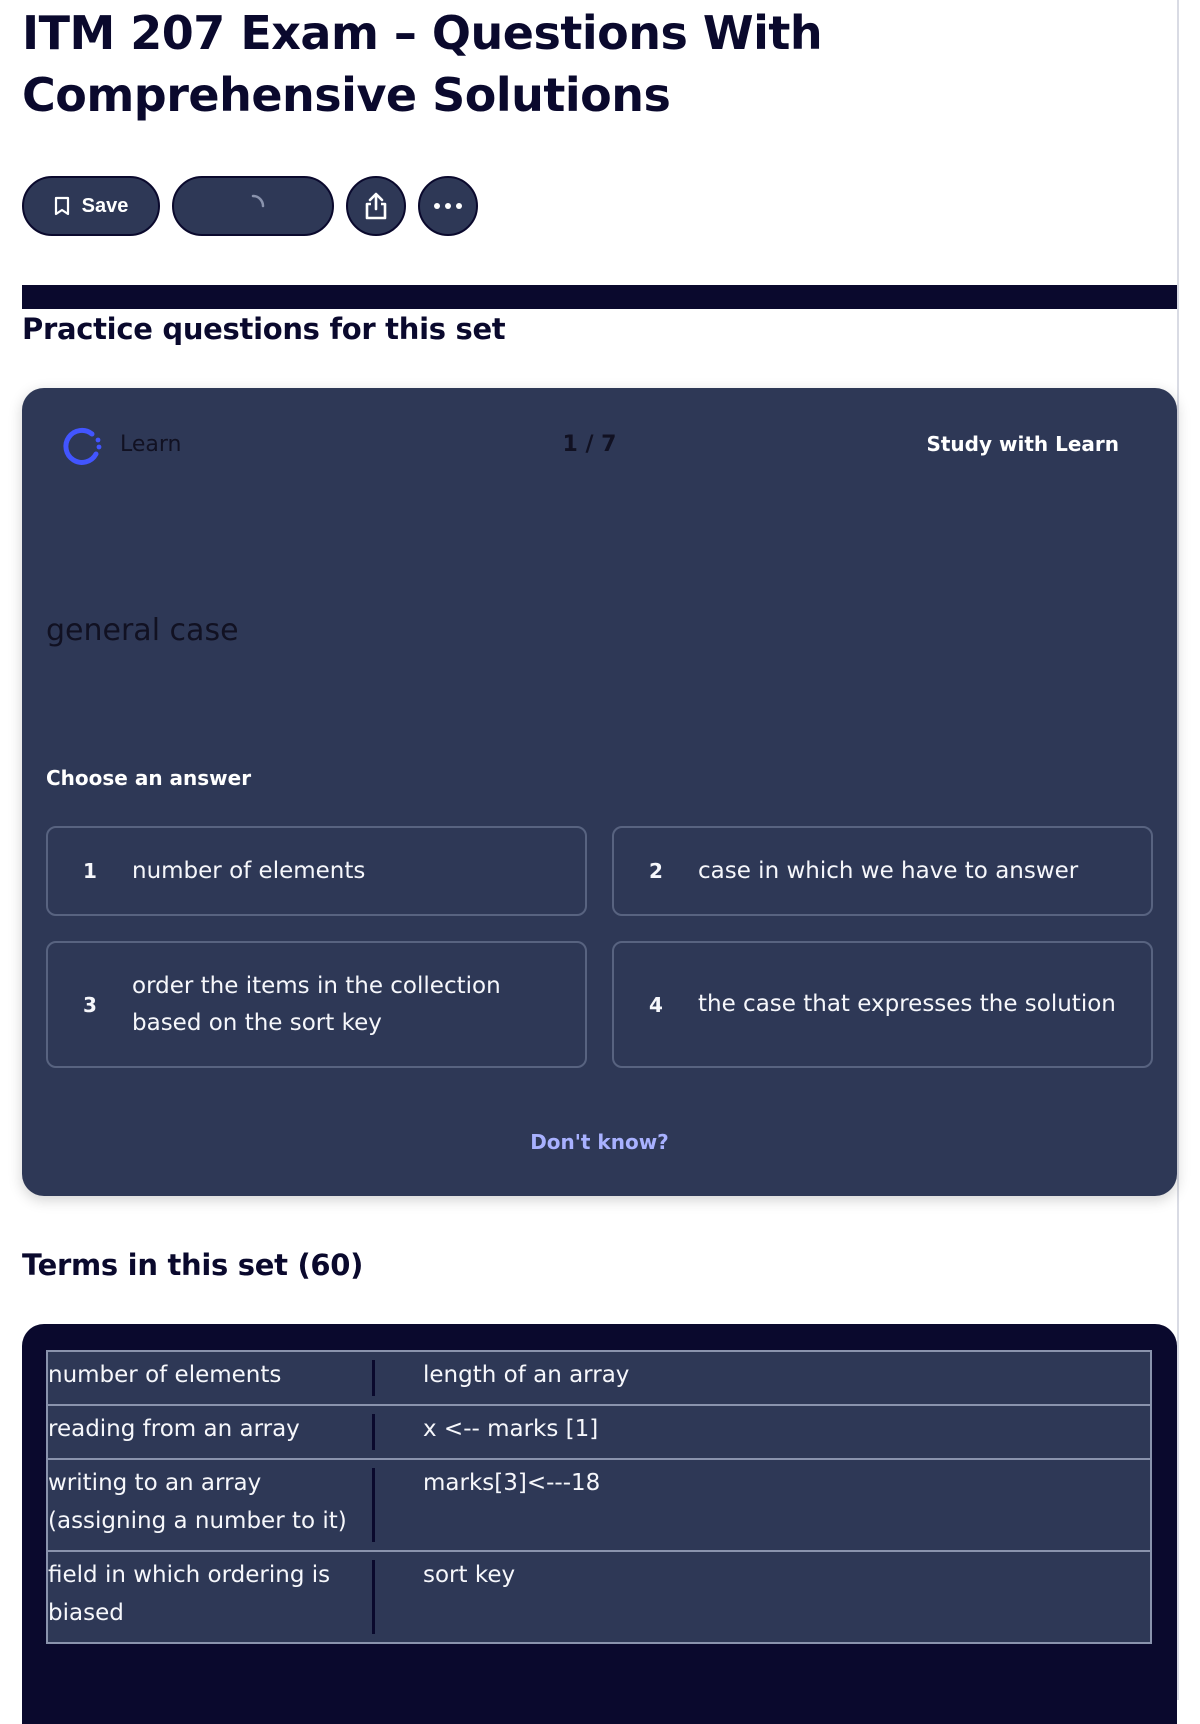 The image size is (1200, 1724). What do you see at coordinates (599, 297) in the screenshot?
I see `section-divider` at bounding box center [599, 297].